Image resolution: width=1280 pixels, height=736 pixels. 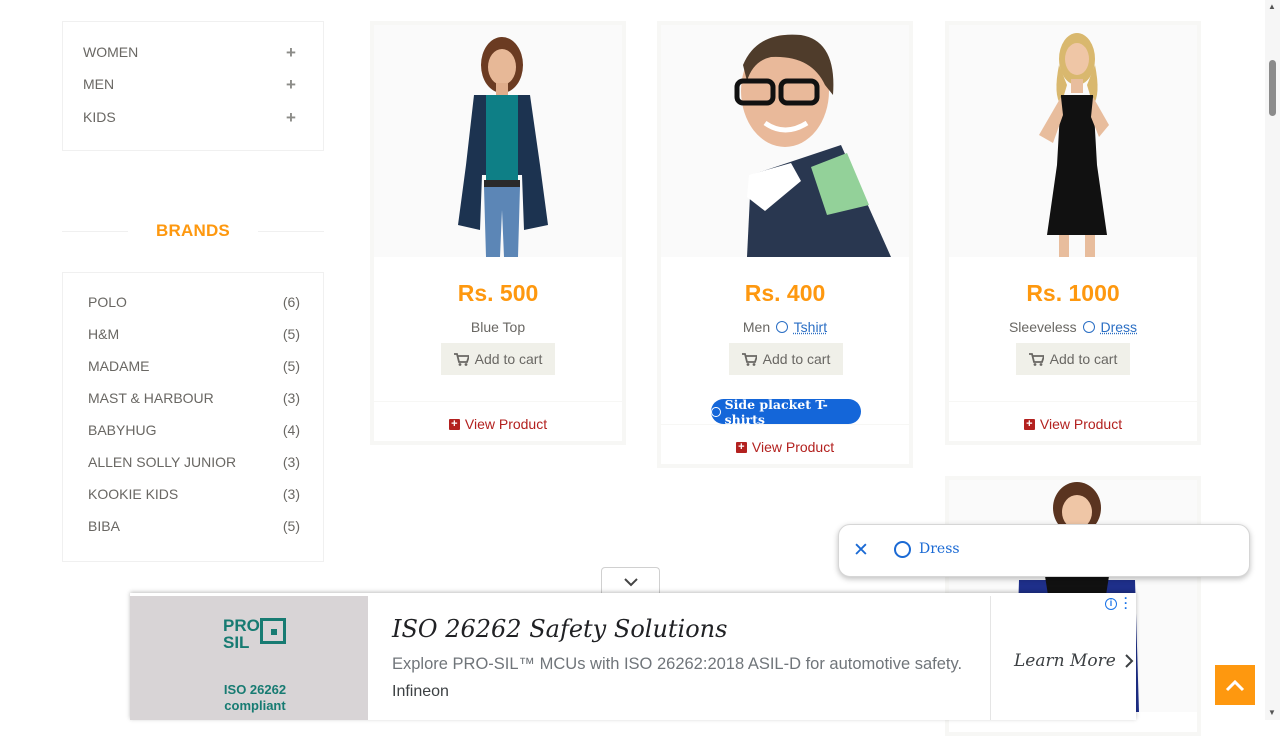 What do you see at coordinates (420, 691) in the screenshot?
I see `ad-sponsor: Infineon` at bounding box center [420, 691].